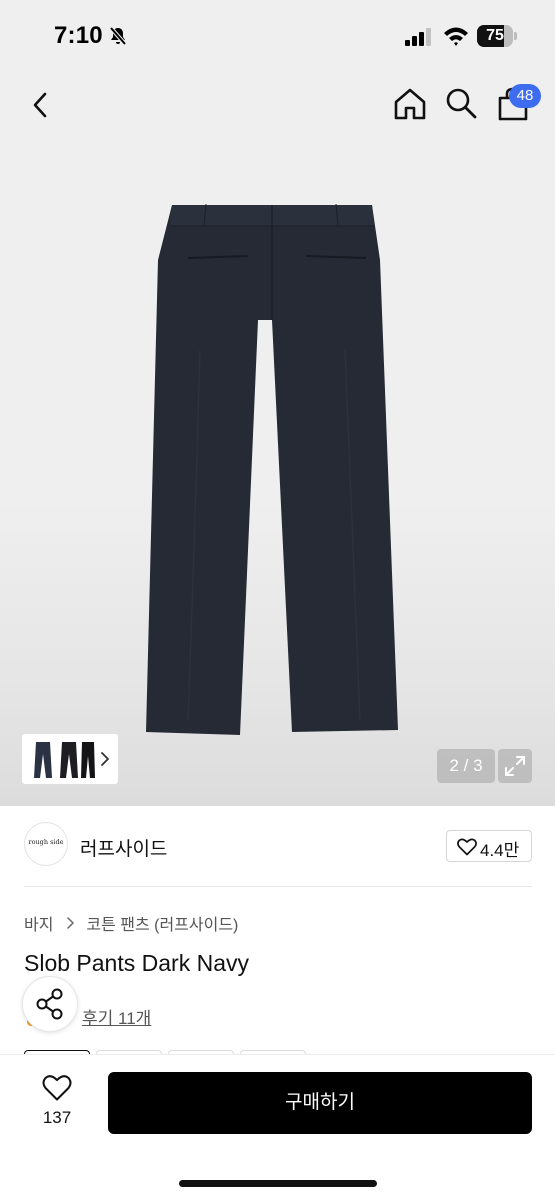 Image resolution: width=555 pixels, height=1200 pixels. What do you see at coordinates (525, 96) in the screenshot?
I see `cart-count-badge: 48` at bounding box center [525, 96].